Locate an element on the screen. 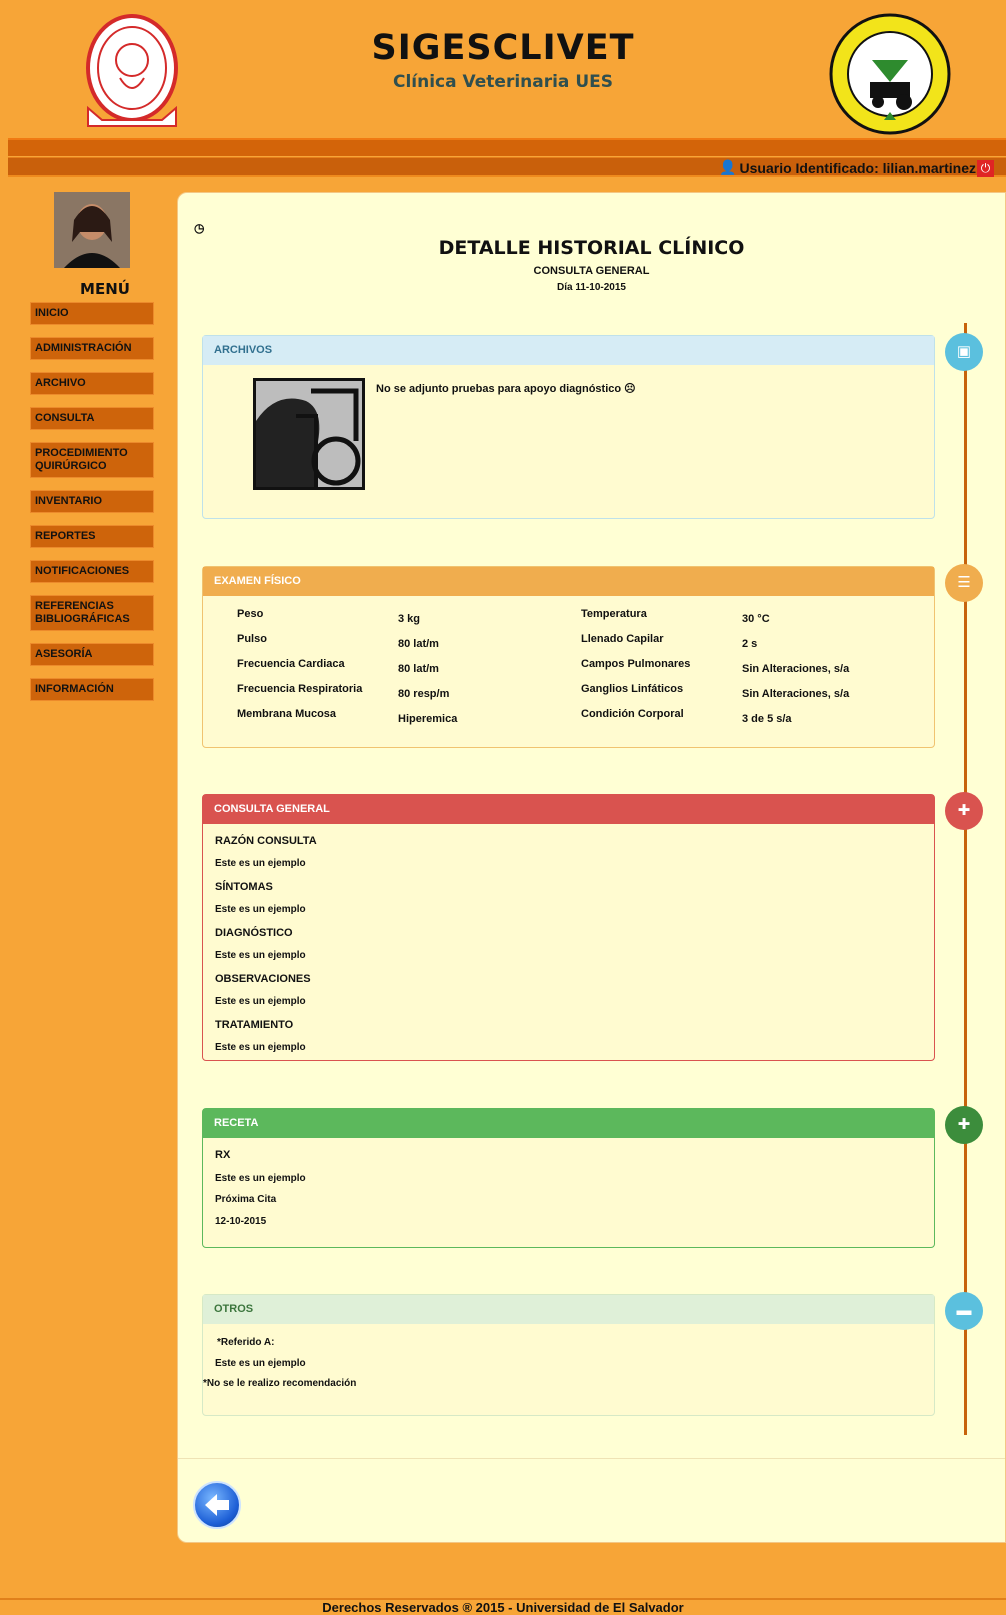 The width and height of the screenshot is (1006, 1615). user-label: Usuario Identificado: lilian.martinez is located at coordinates (857, 167).